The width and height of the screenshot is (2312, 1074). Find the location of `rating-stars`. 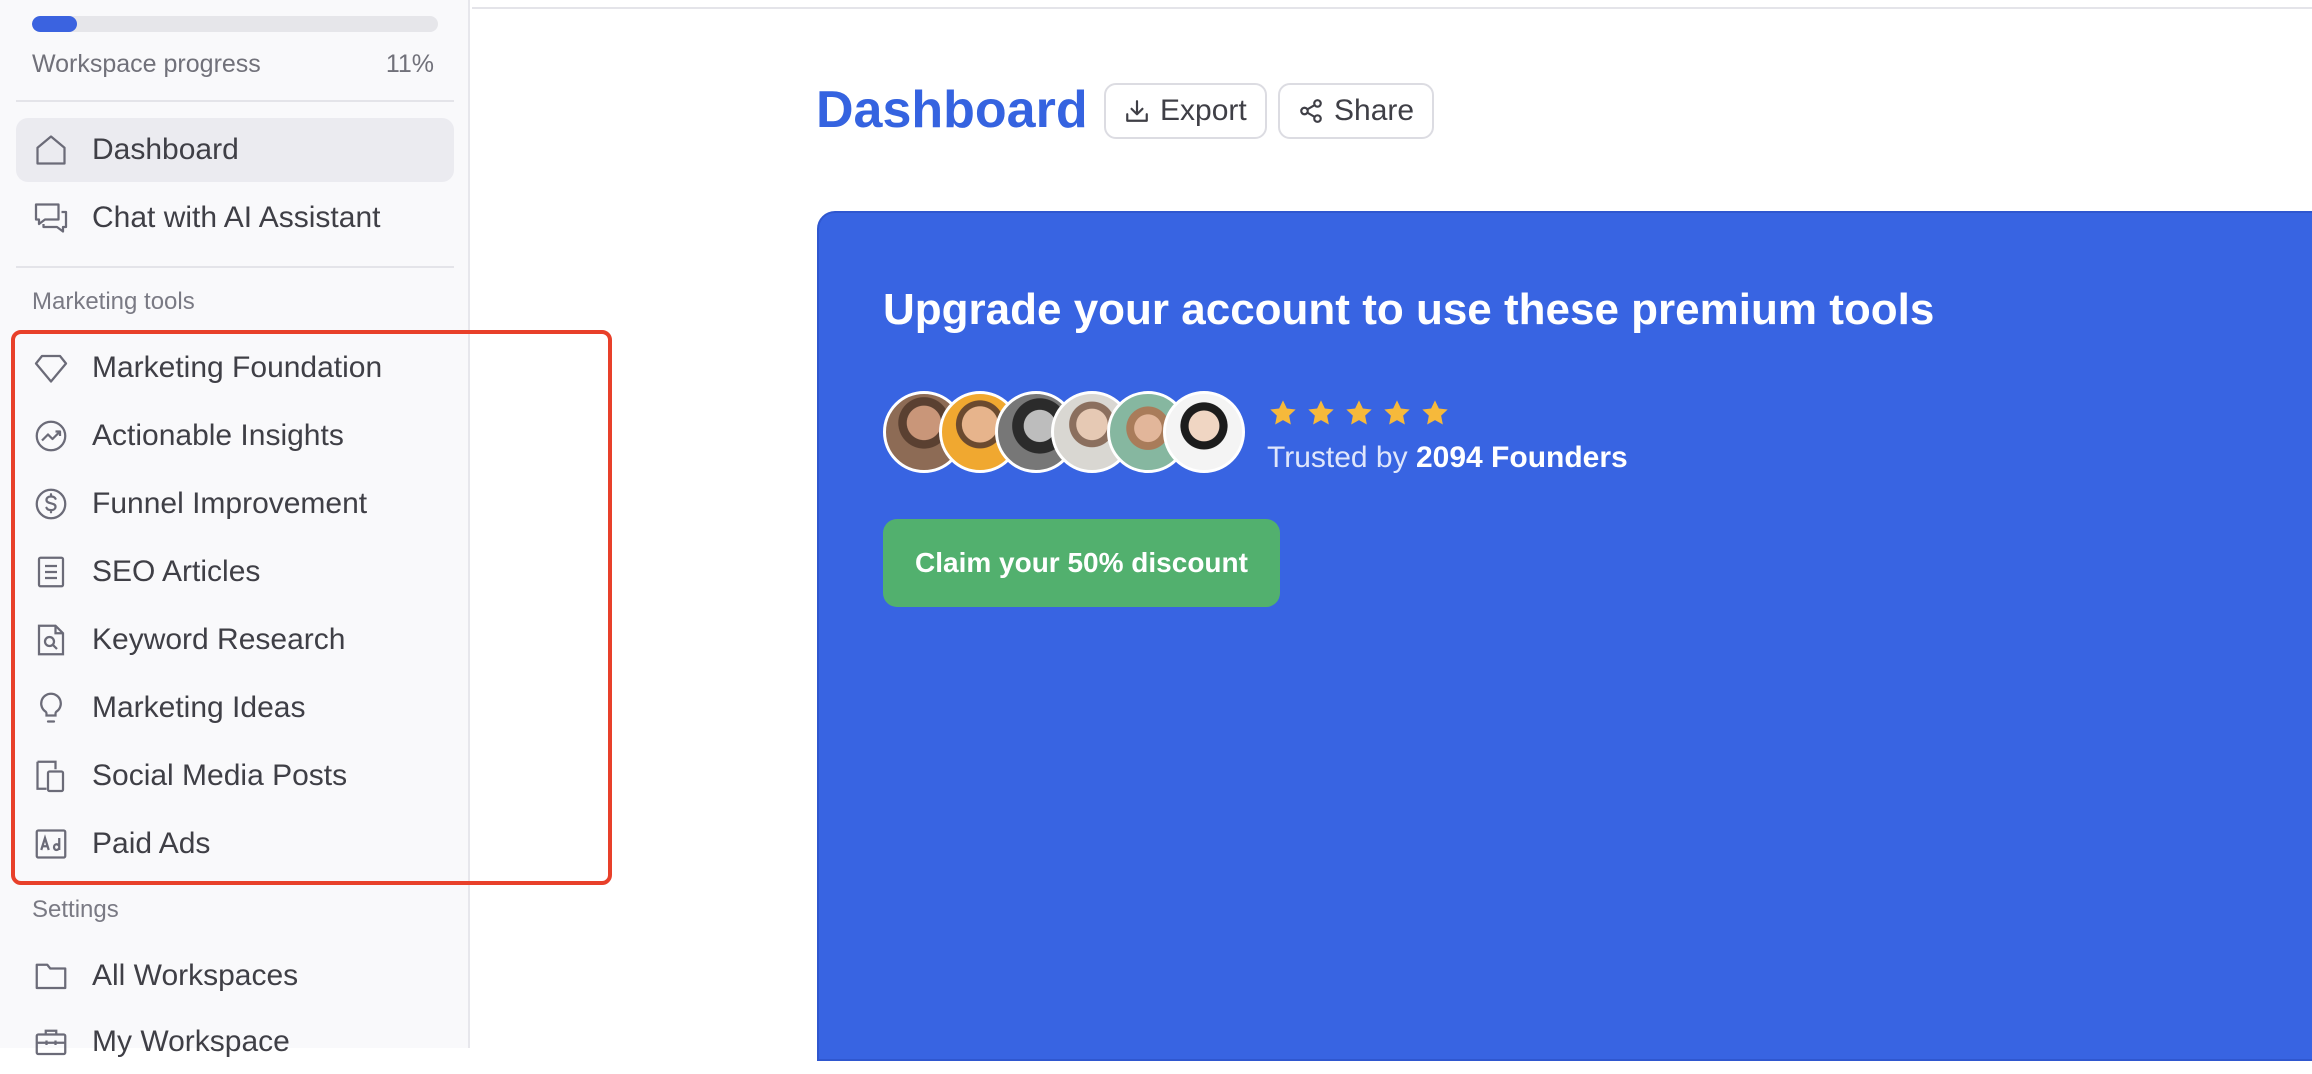

rating-stars is located at coordinates (1359, 413).